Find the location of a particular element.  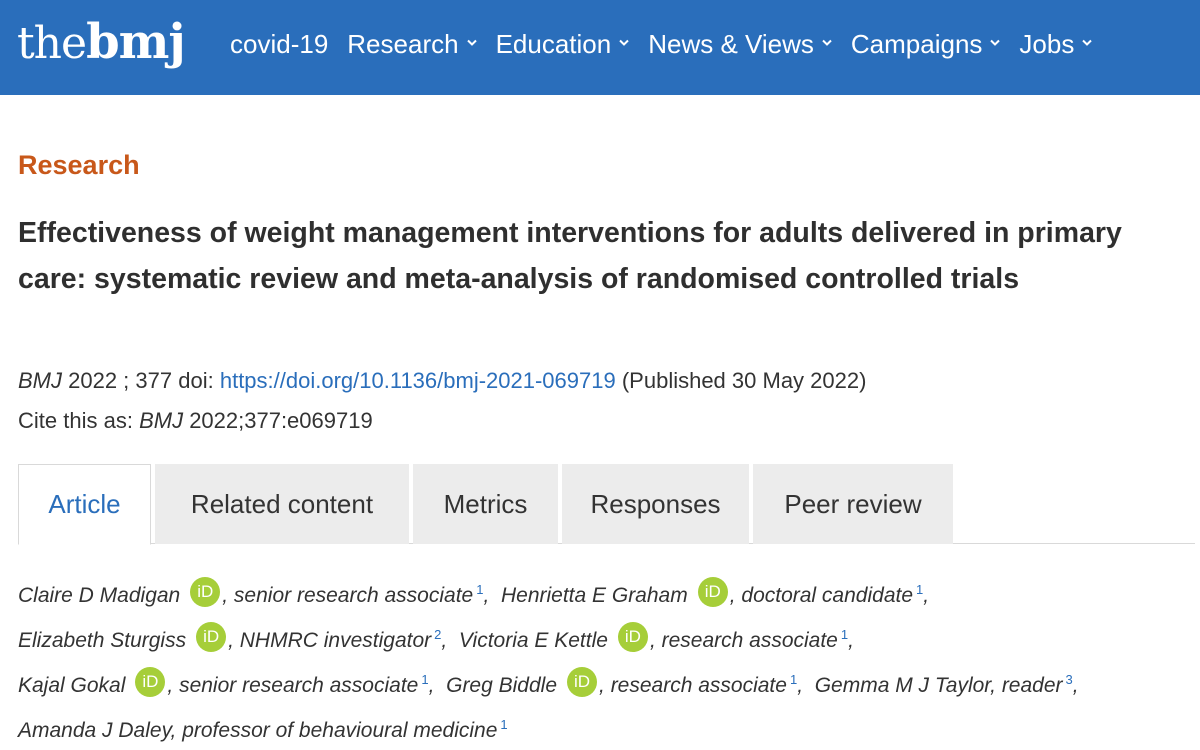

cite-ref: 2022;377:e069719 is located at coordinates (281, 420).